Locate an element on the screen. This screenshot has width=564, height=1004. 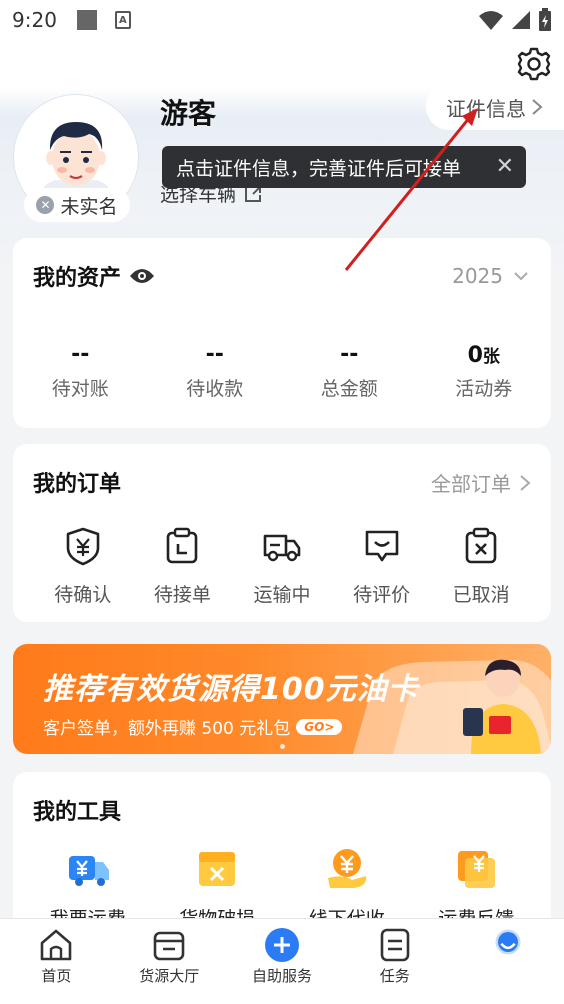
plus-circle-icon is located at coordinates (281, 945).